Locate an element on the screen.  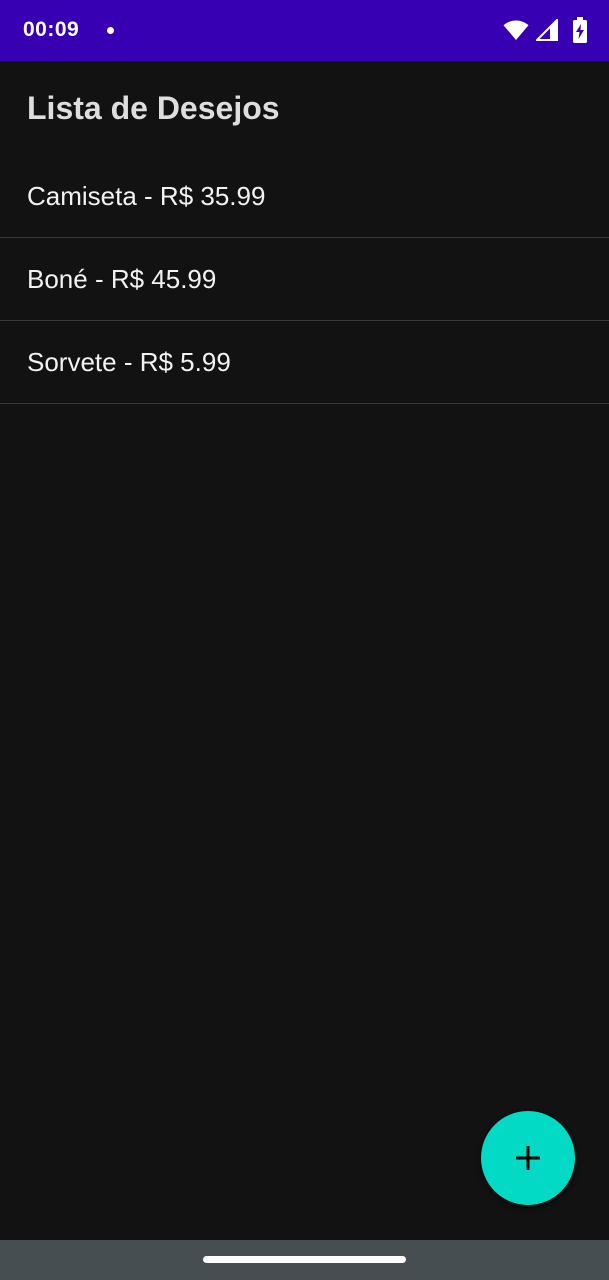
plus-icon is located at coordinates (528, 1158).